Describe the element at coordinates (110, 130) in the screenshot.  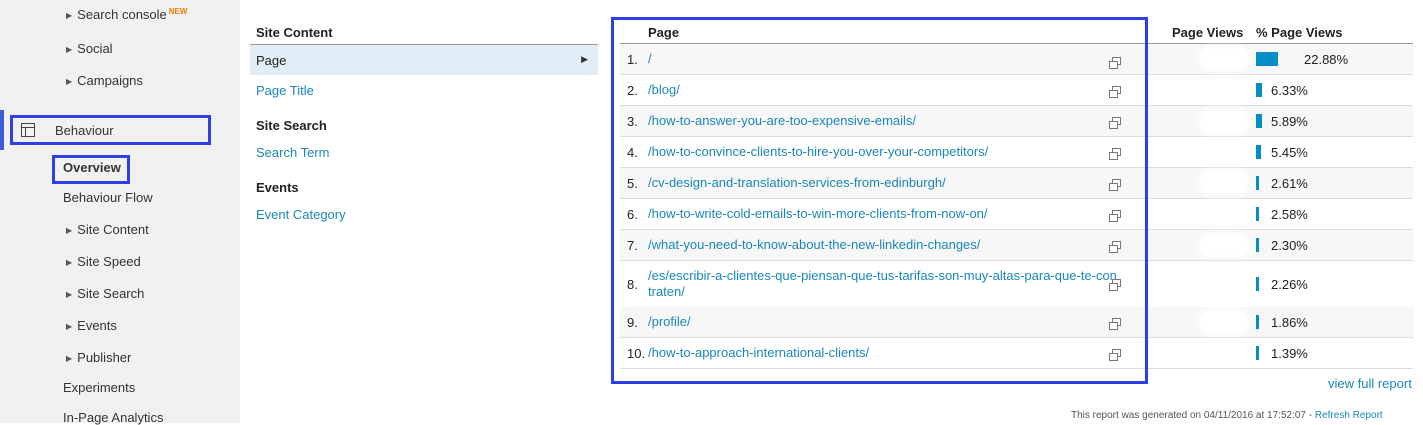
I see `behaviour-highlight-box` at that location.